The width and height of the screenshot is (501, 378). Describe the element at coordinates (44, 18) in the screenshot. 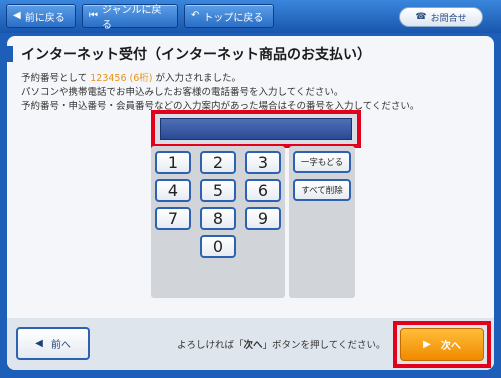

I see `back-button-label: 前に戻る` at that location.